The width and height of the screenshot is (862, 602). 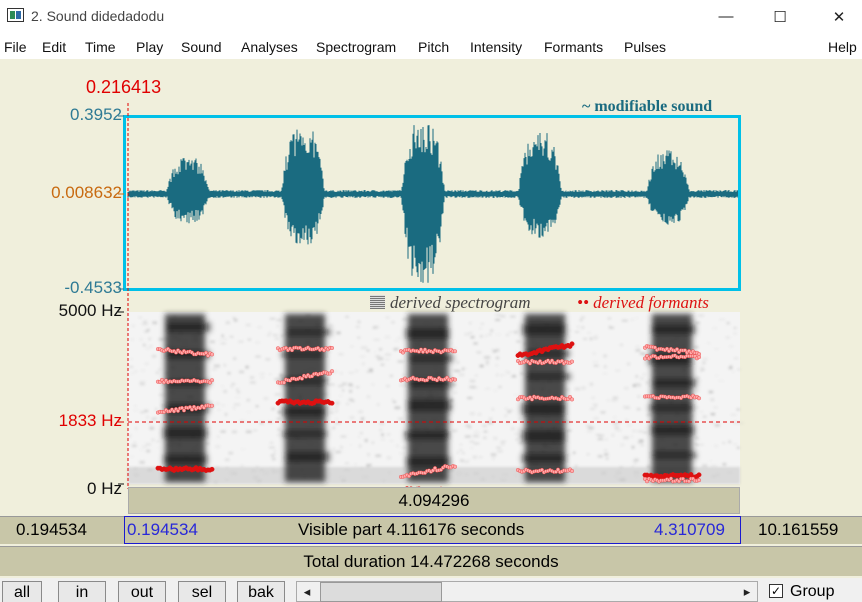 I want to click on app-icon, so click(x=15, y=15).